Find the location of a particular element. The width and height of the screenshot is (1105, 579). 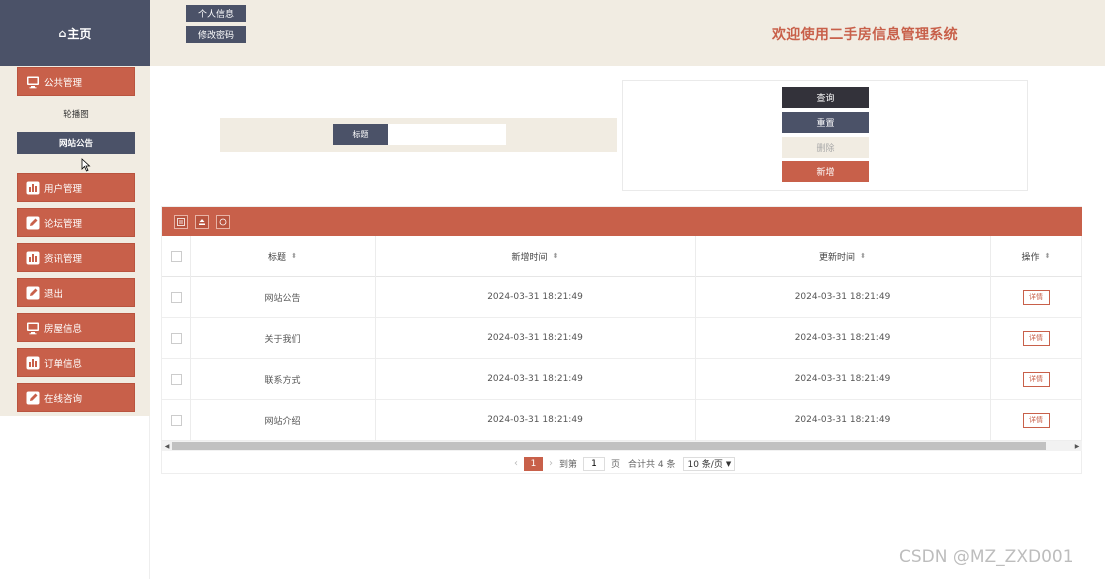

table-header: 标题 ⬍ 新增时间 ⬍ 更新时间 ⬍ 操作 ⬍ is located at coordinates (622, 256).